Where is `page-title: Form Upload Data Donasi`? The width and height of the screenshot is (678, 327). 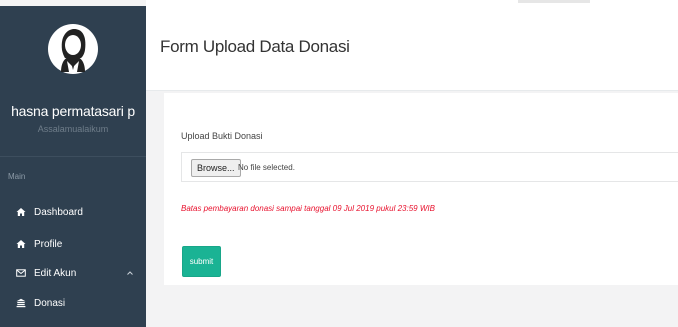
page-title: Form Upload Data Donasi is located at coordinates (255, 46).